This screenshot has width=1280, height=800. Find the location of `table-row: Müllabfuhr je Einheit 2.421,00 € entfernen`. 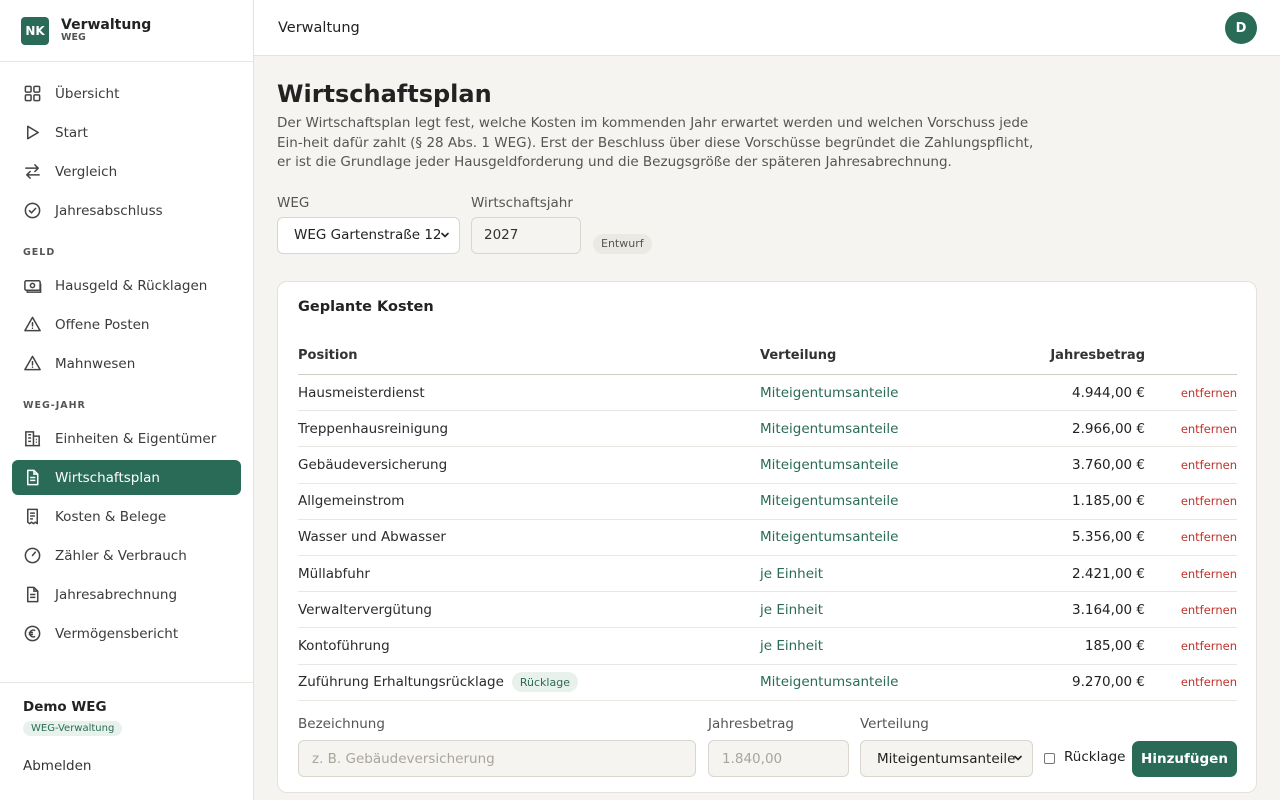

table-row: Müllabfuhr je Einheit 2.421,00 € entfernen is located at coordinates (767, 574).